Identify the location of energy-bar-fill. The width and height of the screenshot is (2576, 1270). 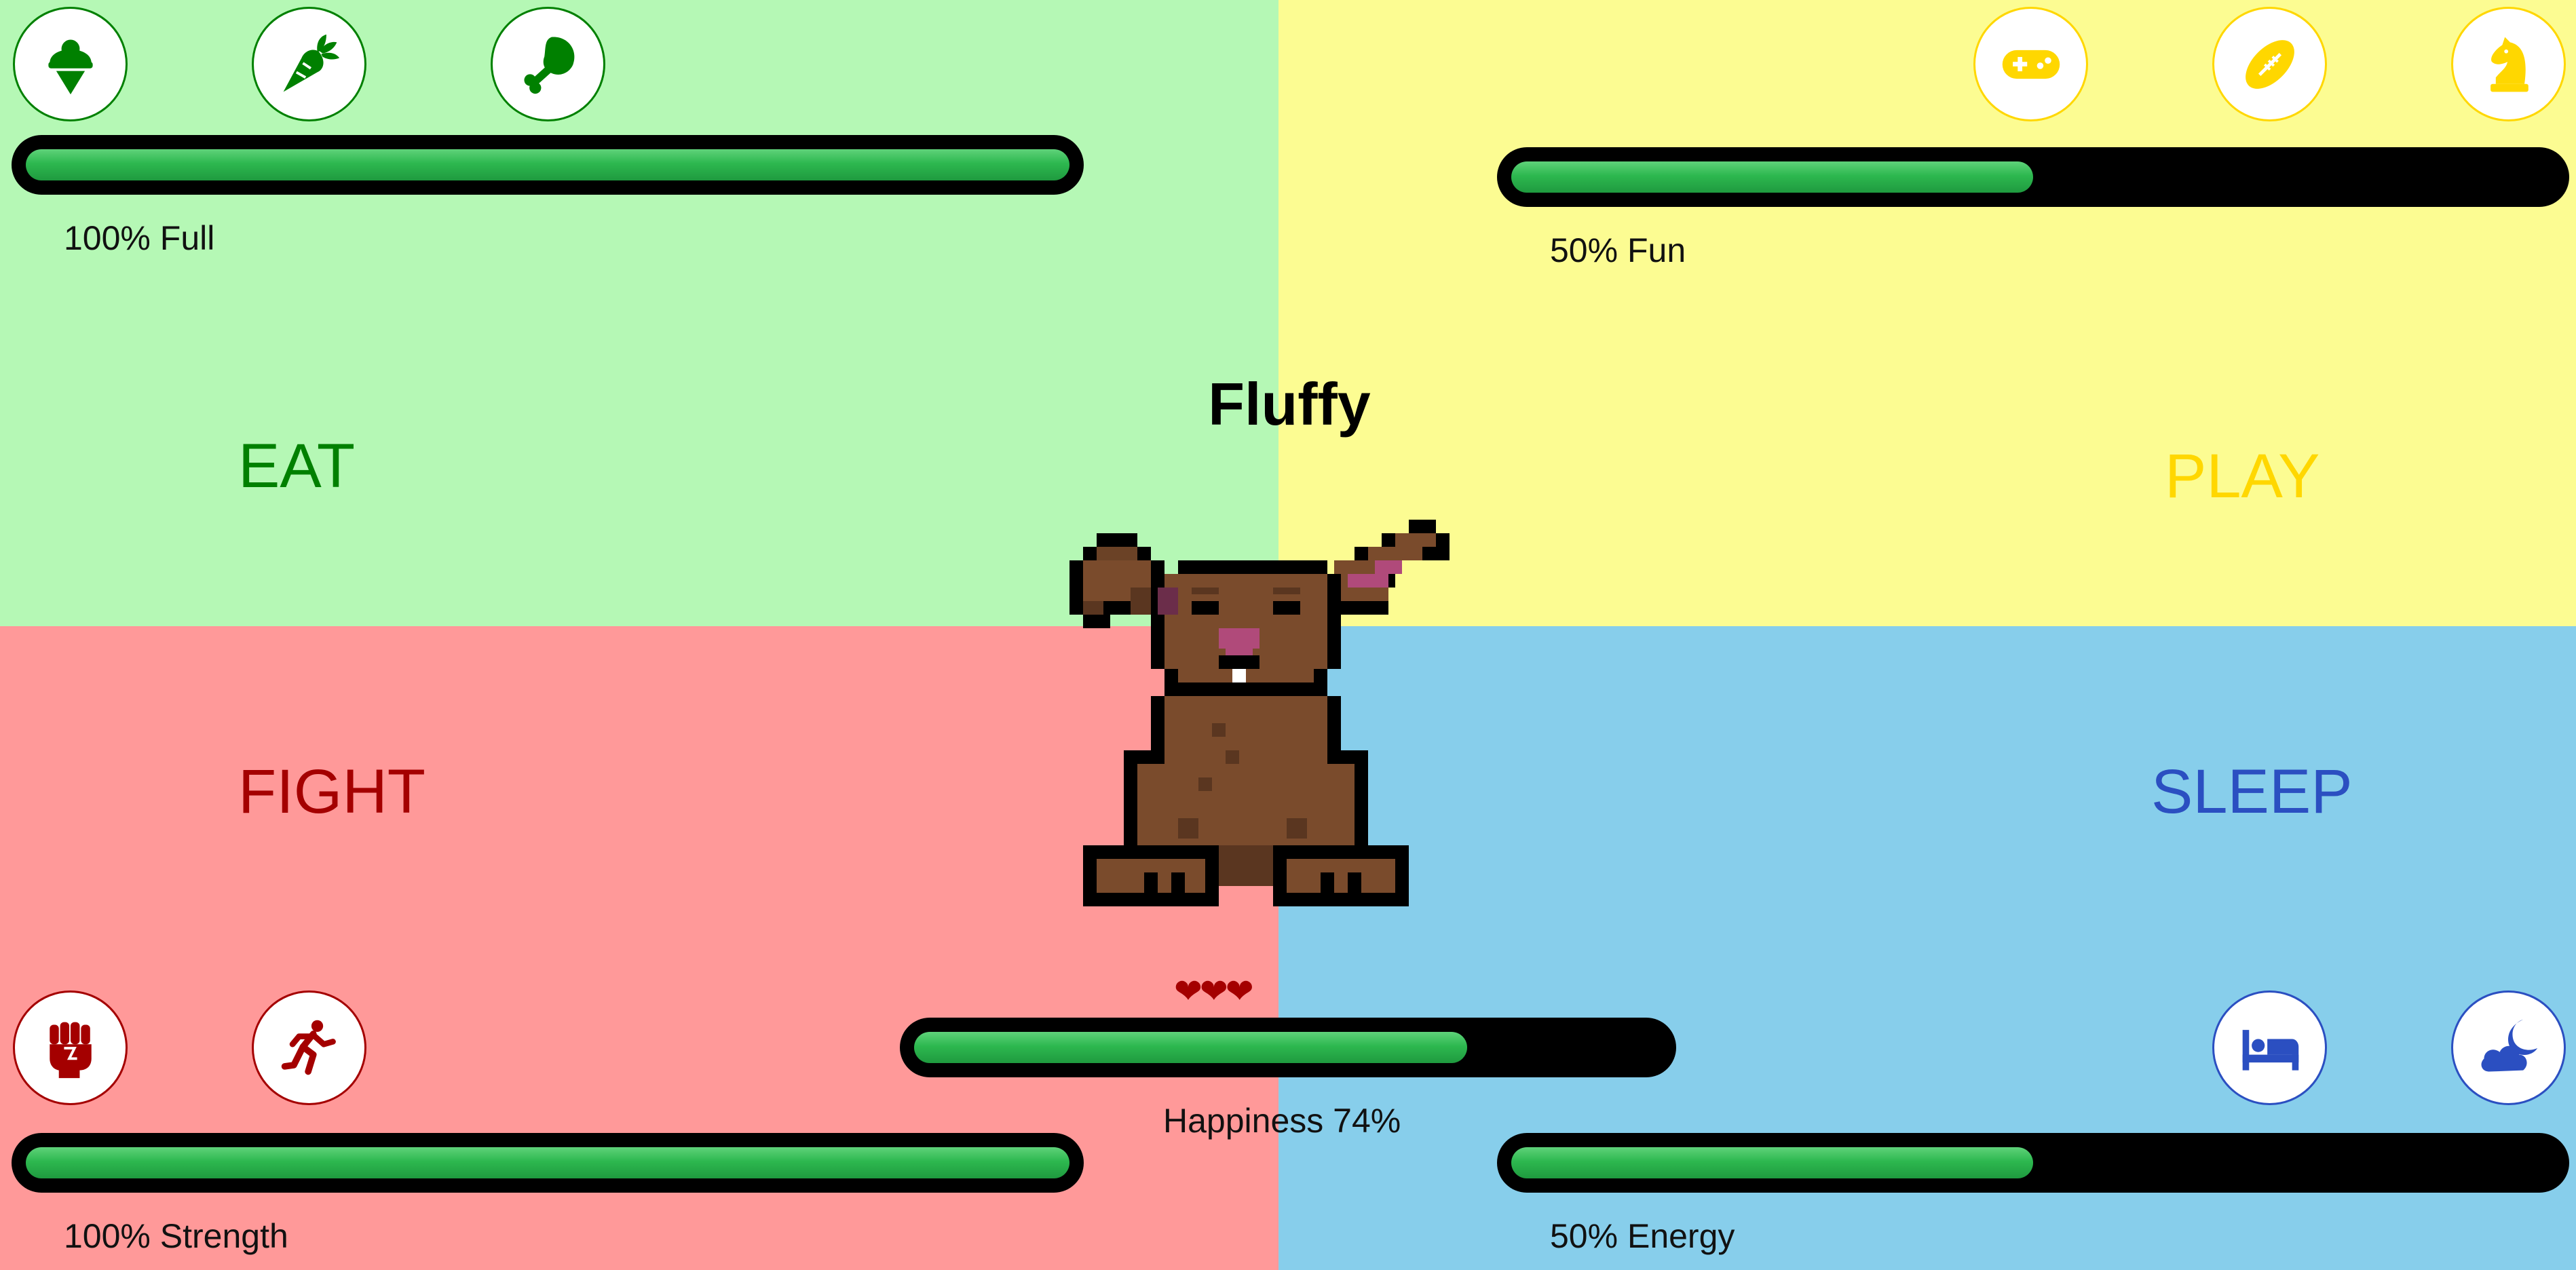
(1772, 1163).